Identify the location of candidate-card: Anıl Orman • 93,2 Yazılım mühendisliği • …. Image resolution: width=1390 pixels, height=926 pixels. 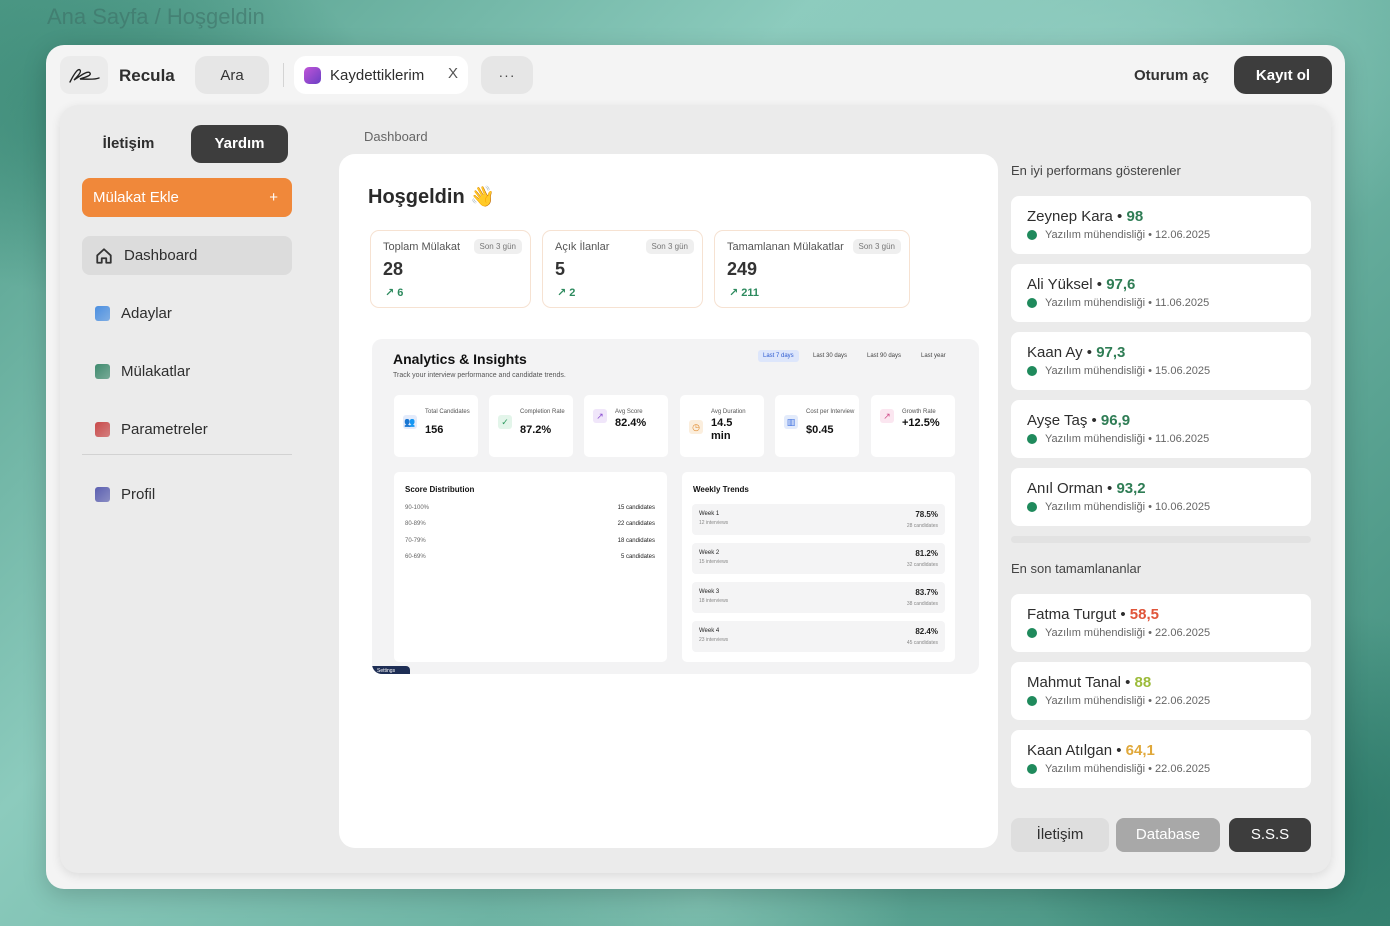
(1161, 497).